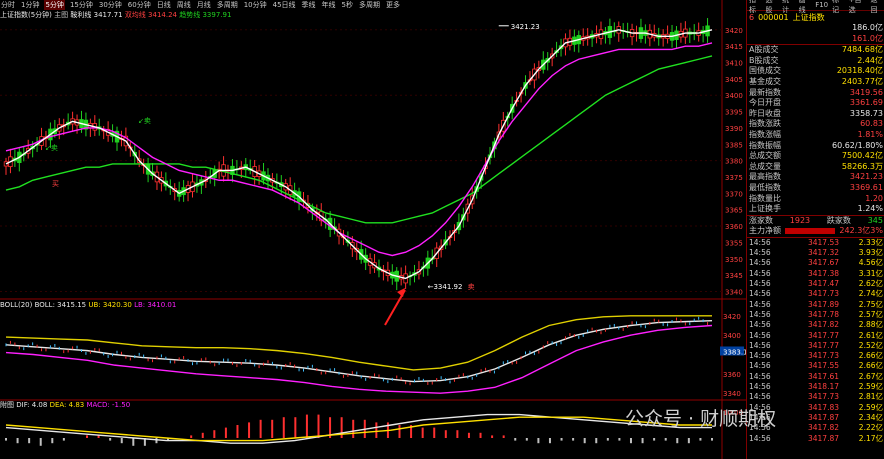 The height and width of the screenshot is (459, 884). Describe the element at coordinates (815, 243) in the screenshot. I see `tick-row: 14:56 3417.53 2.33亿` at that location.